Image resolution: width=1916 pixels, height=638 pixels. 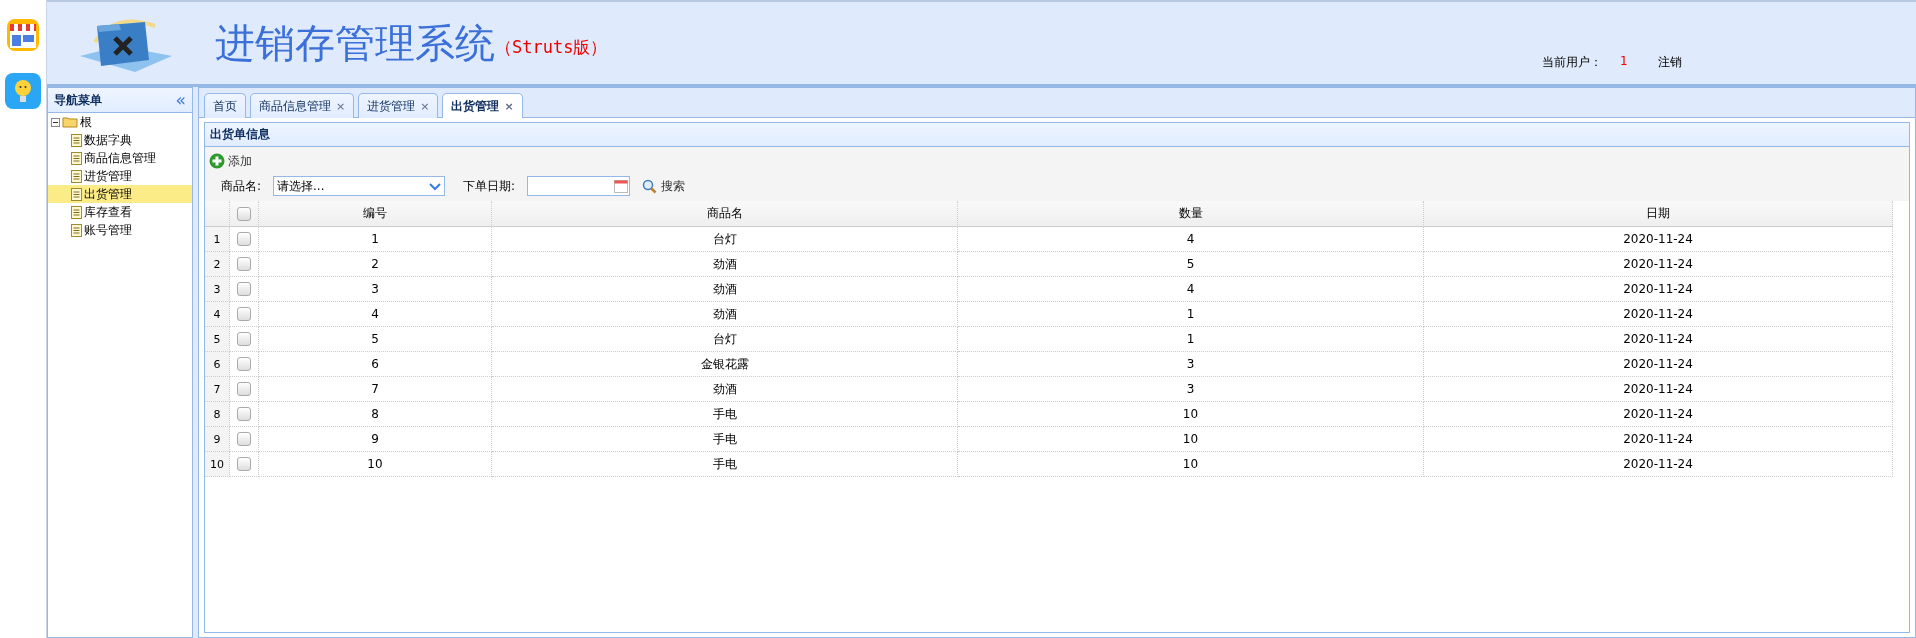 What do you see at coordinates (302, 105) in the screenshot?
I see `tab: 商品信息管理 ×` at bounding box center [302, 105].